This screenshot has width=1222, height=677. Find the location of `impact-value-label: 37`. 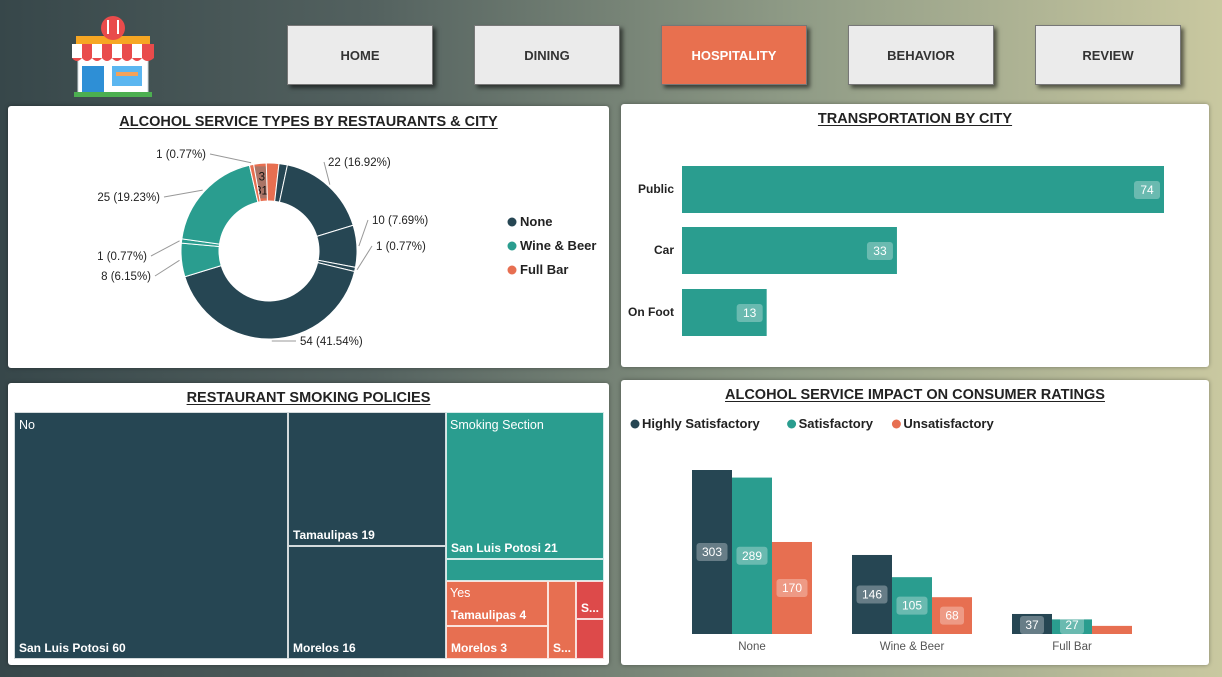

impact-value-label: 37 is located at coordinates (1032, 625).